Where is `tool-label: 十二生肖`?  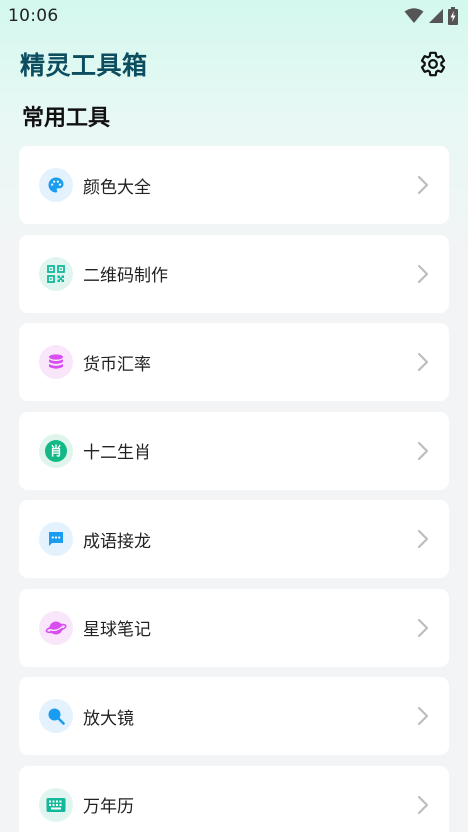 tool-label: 十二生肖 is located at coordinates (117, 453).